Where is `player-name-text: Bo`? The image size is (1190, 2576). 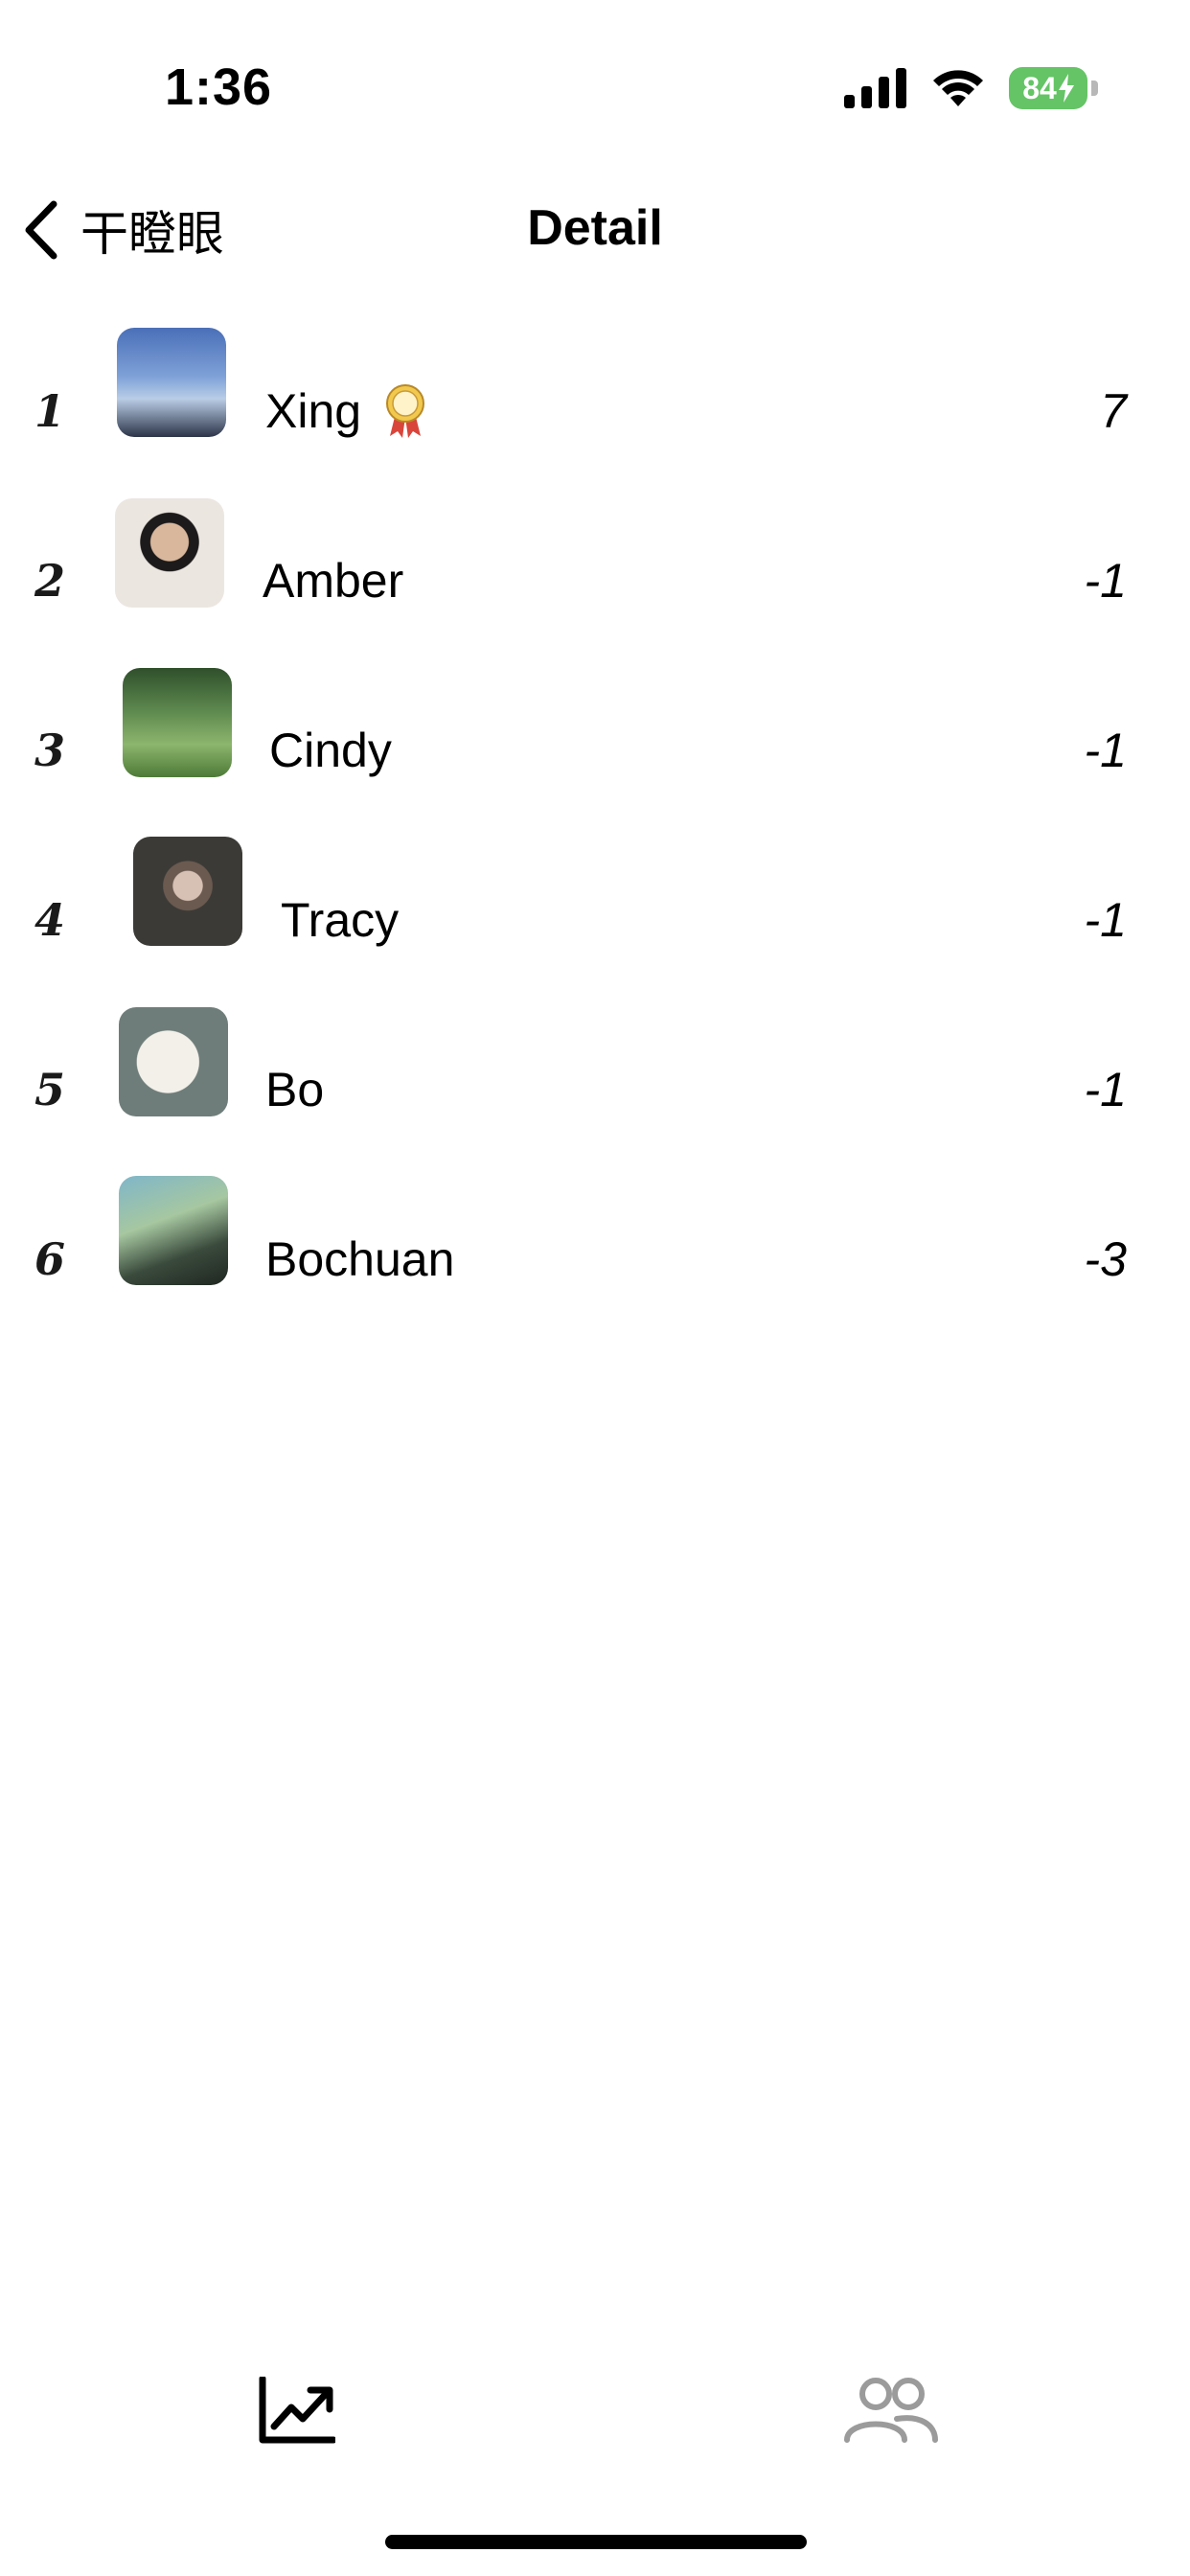
player-name-text: Bo is located at coordinates (295, 1089).